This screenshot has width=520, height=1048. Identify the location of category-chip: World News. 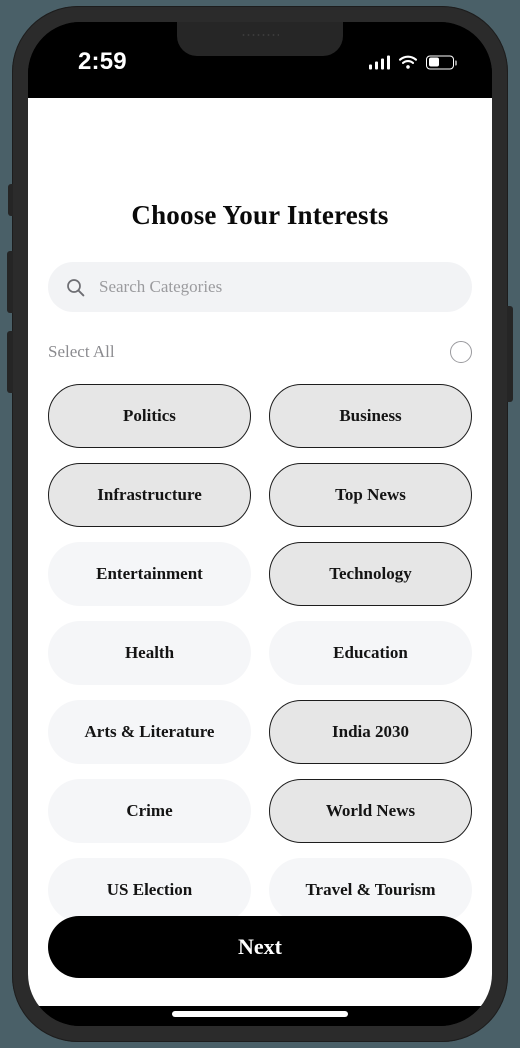
(370, 811).